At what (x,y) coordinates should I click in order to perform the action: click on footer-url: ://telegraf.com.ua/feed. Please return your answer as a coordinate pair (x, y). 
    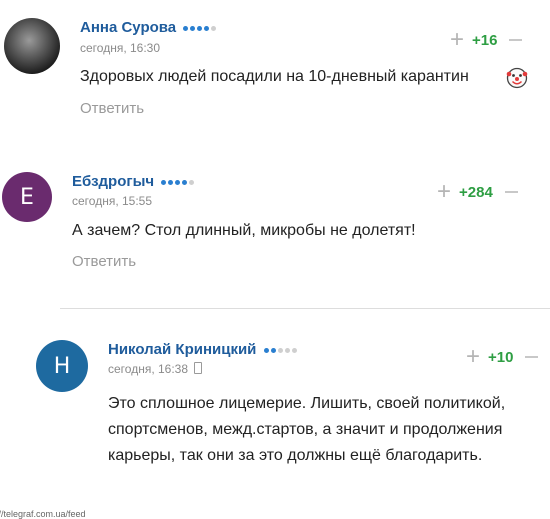
    Looking at the image, I should click on (43, 514).